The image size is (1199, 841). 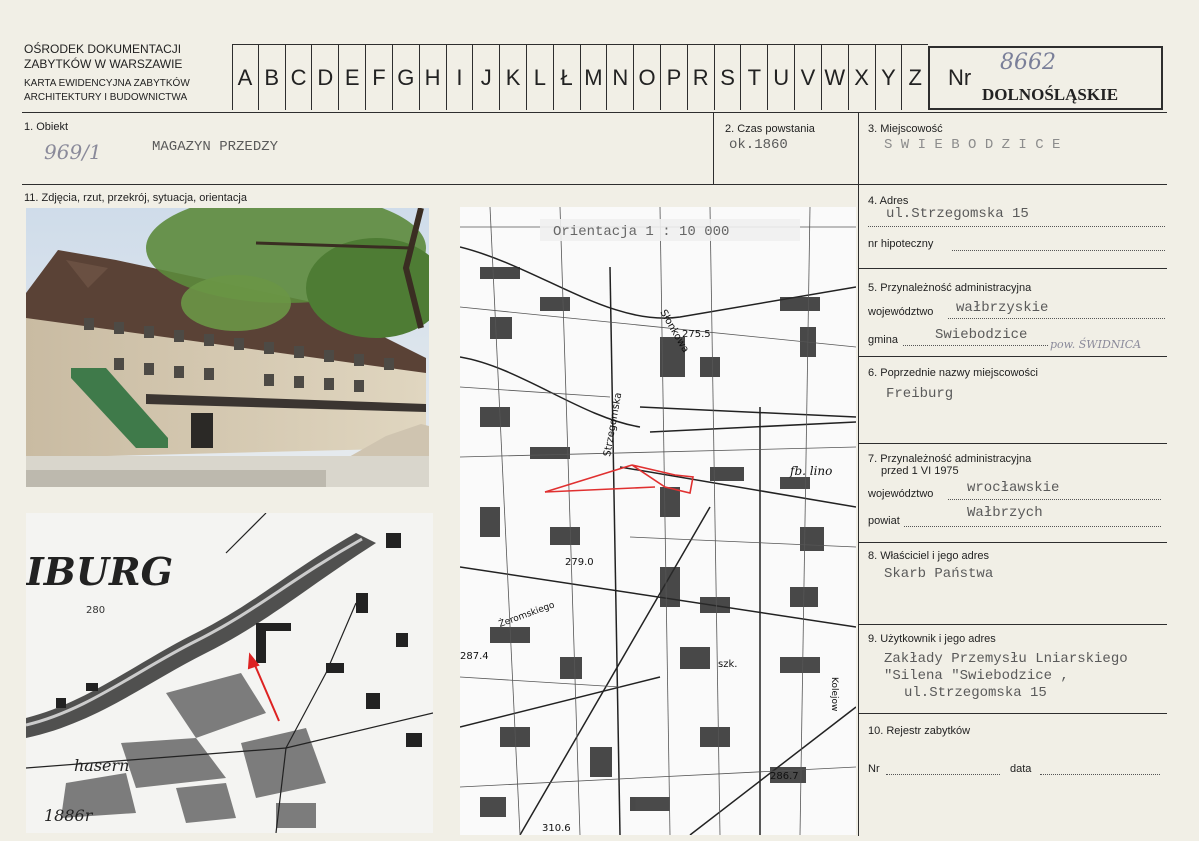 What do you see at coordinates (770, 129) in the screenshot?
I see `field-2-label: 2. Czas powstania` at bounding box center [770, 129].